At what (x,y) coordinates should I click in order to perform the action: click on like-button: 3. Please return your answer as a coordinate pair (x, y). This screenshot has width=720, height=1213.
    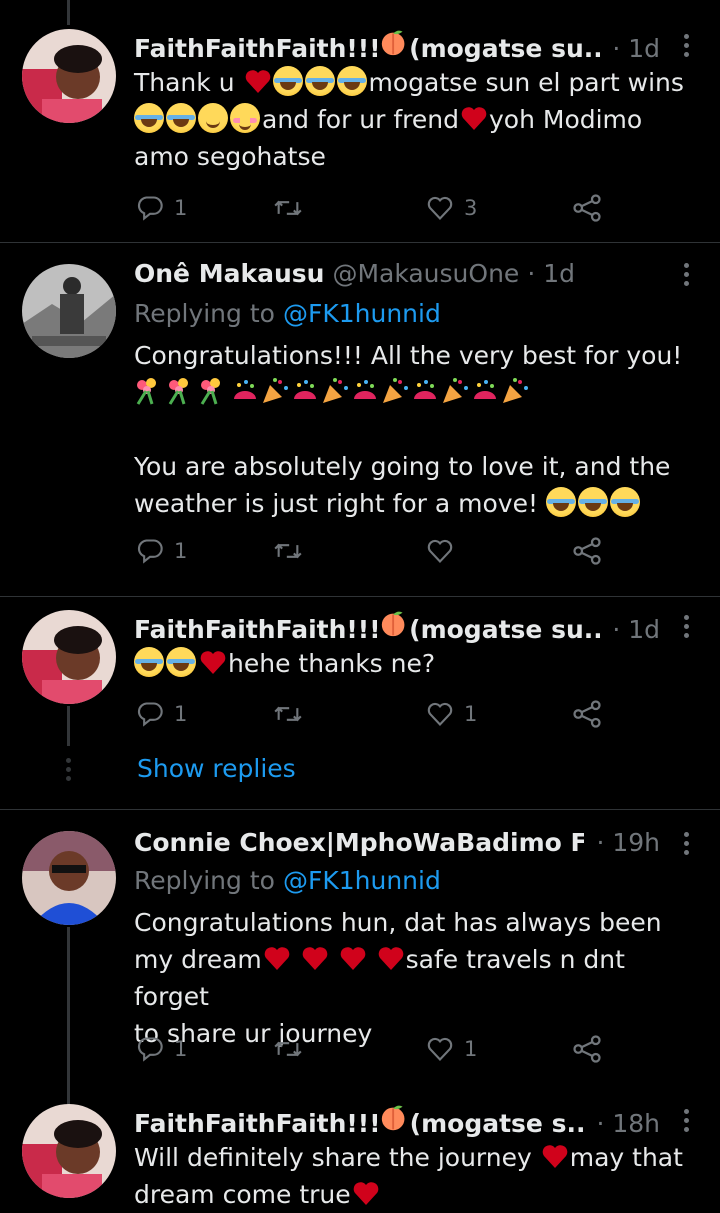
    Looking at the image, I should click on (451, 208).